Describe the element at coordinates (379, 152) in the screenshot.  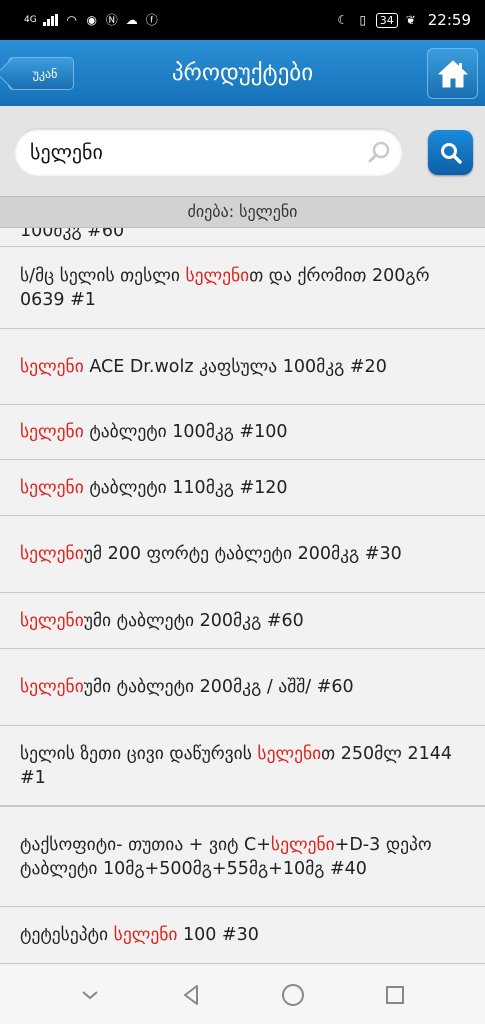
I see `magnifier-icon` at that location.